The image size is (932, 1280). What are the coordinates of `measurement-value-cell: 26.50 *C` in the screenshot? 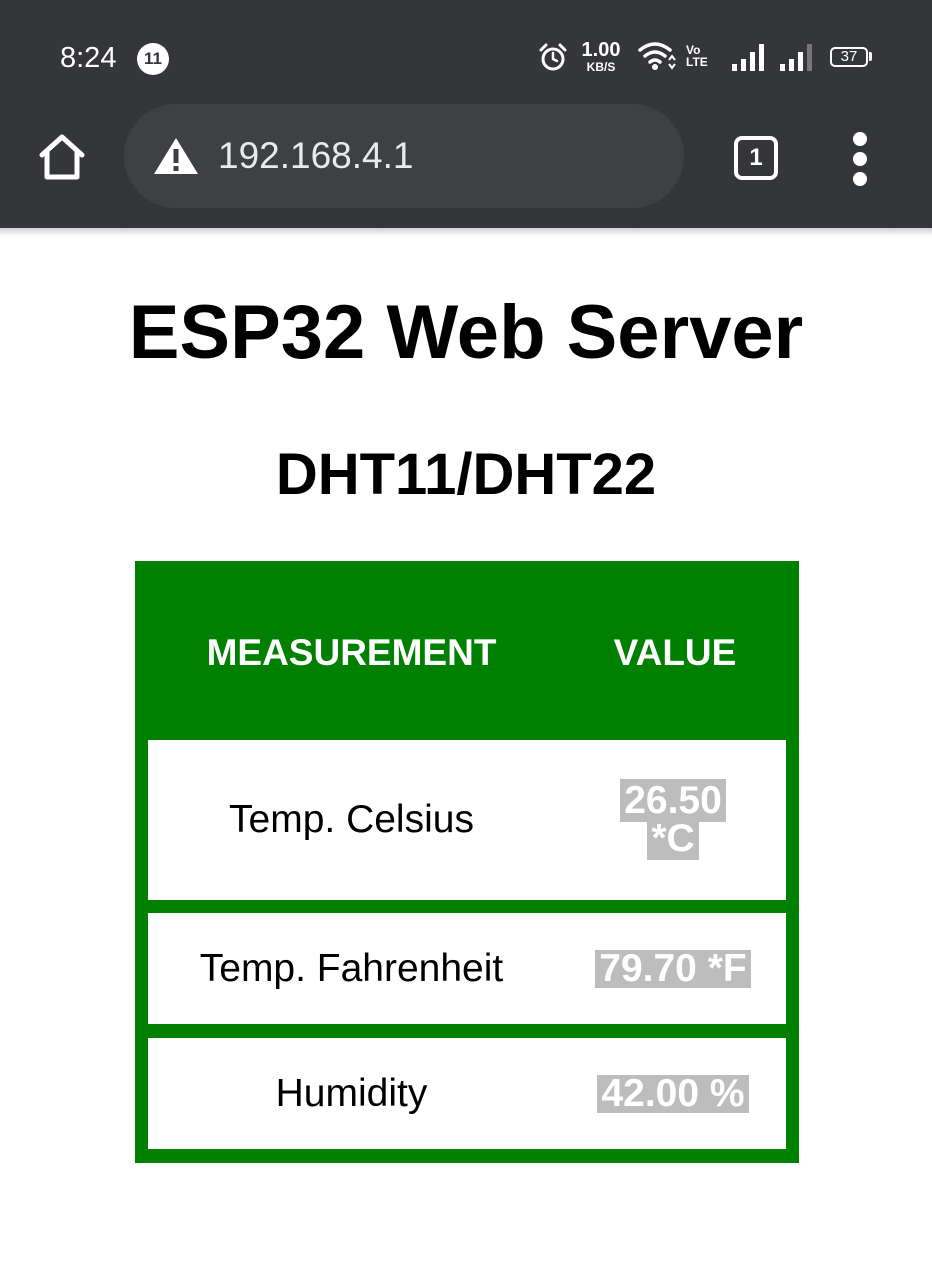 It's located at (673, 820).